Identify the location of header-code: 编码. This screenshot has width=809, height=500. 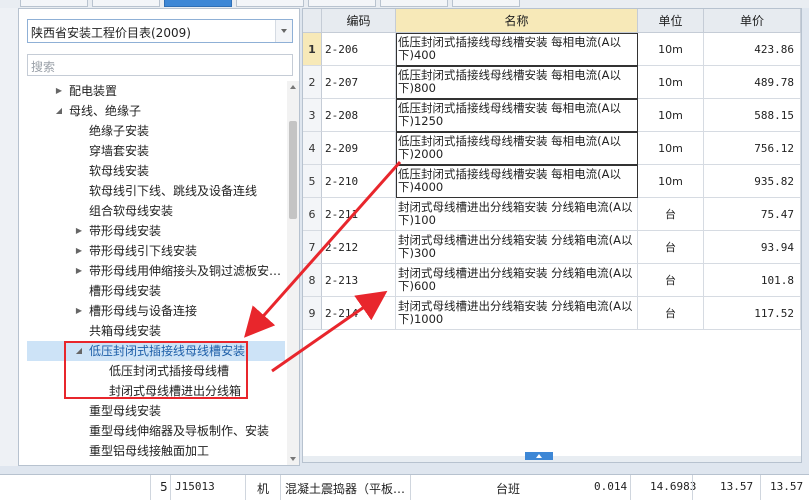
(359, 21).